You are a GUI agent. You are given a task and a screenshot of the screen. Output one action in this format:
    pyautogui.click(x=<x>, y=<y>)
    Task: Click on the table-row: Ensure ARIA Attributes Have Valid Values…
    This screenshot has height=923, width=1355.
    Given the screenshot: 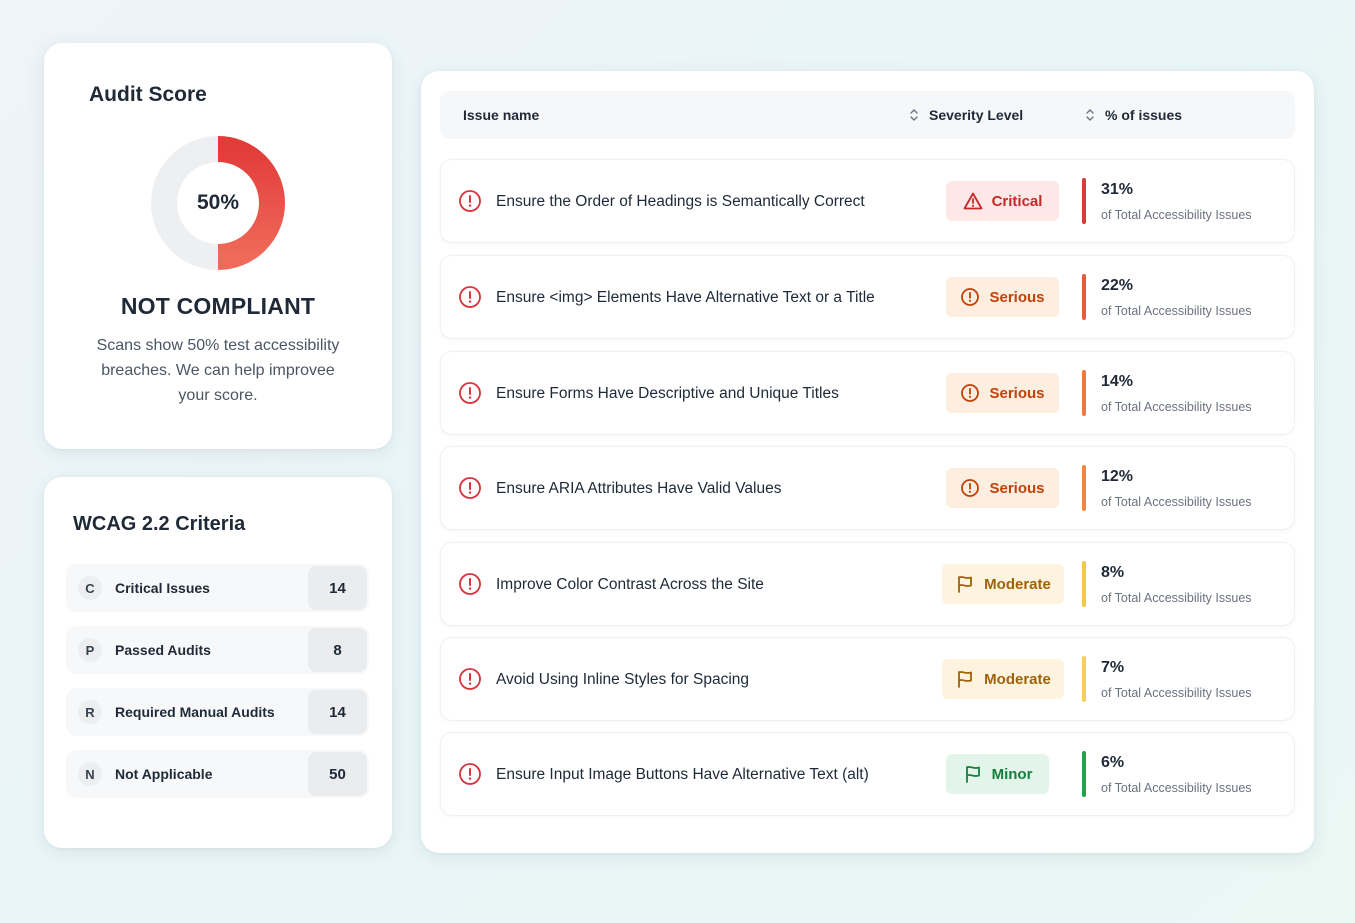 What is the action you would take?
    pyautogui.click(x=867, y=488)
    